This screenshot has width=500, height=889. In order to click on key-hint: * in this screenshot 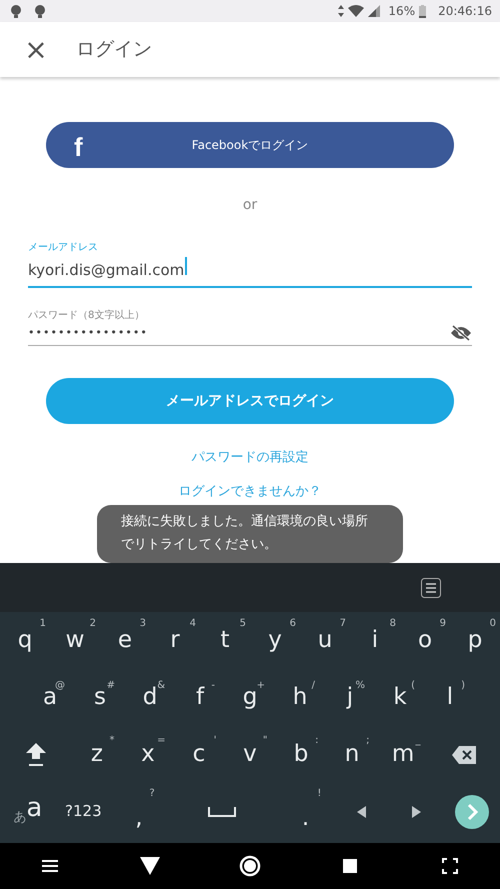, I will do `click(111, 741)`.